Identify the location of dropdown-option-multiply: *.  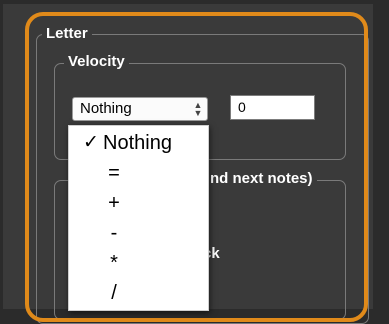
(138, 263).